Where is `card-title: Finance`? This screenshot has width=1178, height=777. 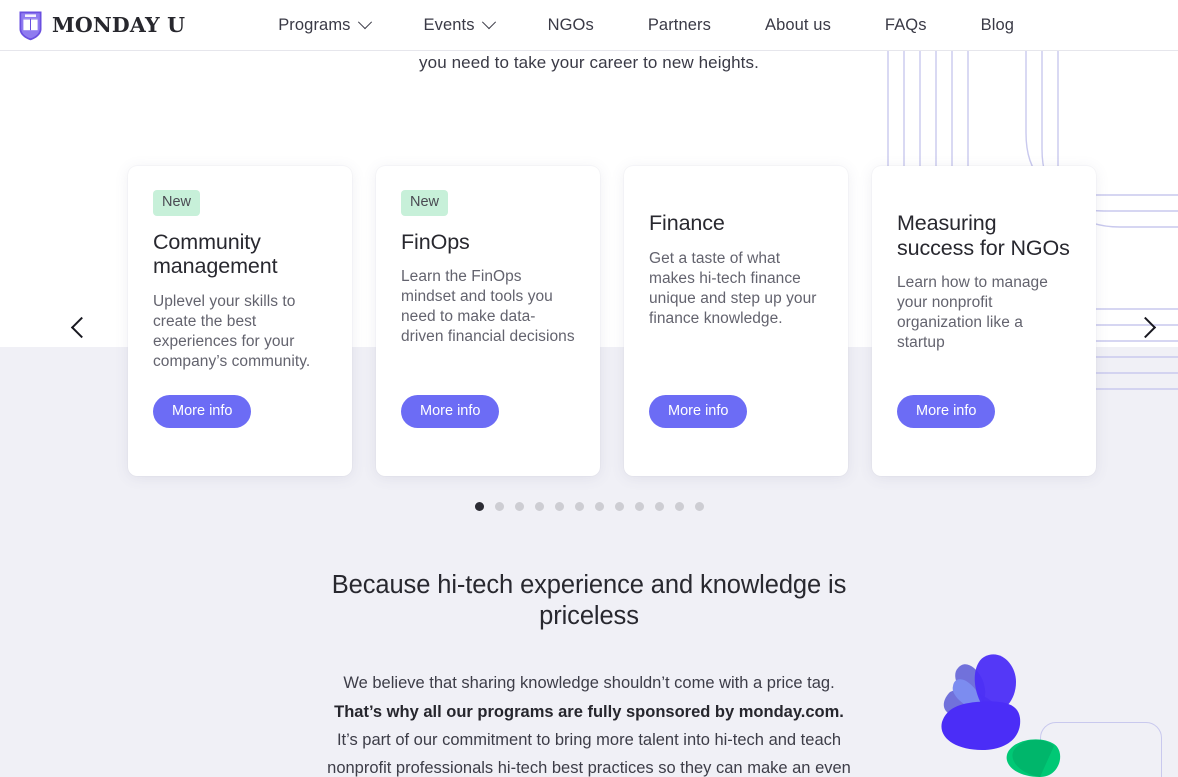 card-title: Finance is located at coordinates (687, 223).